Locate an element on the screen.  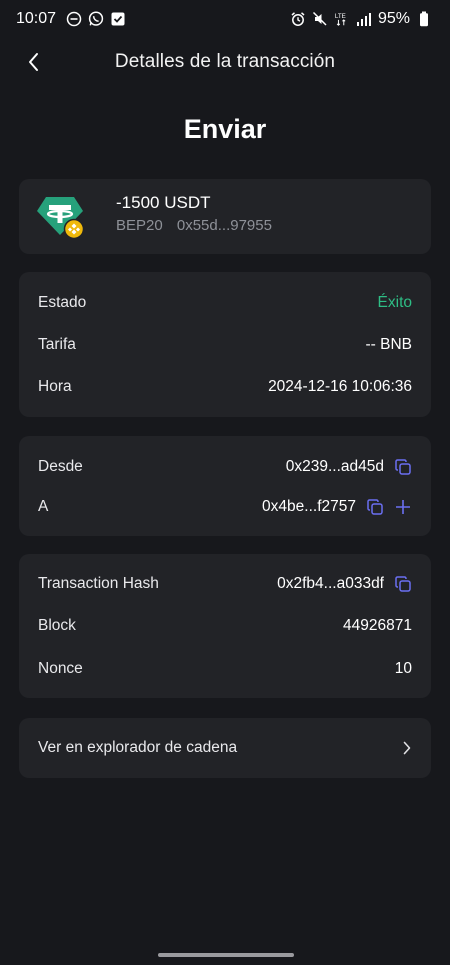
from-value-group: 0x239...ad45d is located at coordinates (349, 467).